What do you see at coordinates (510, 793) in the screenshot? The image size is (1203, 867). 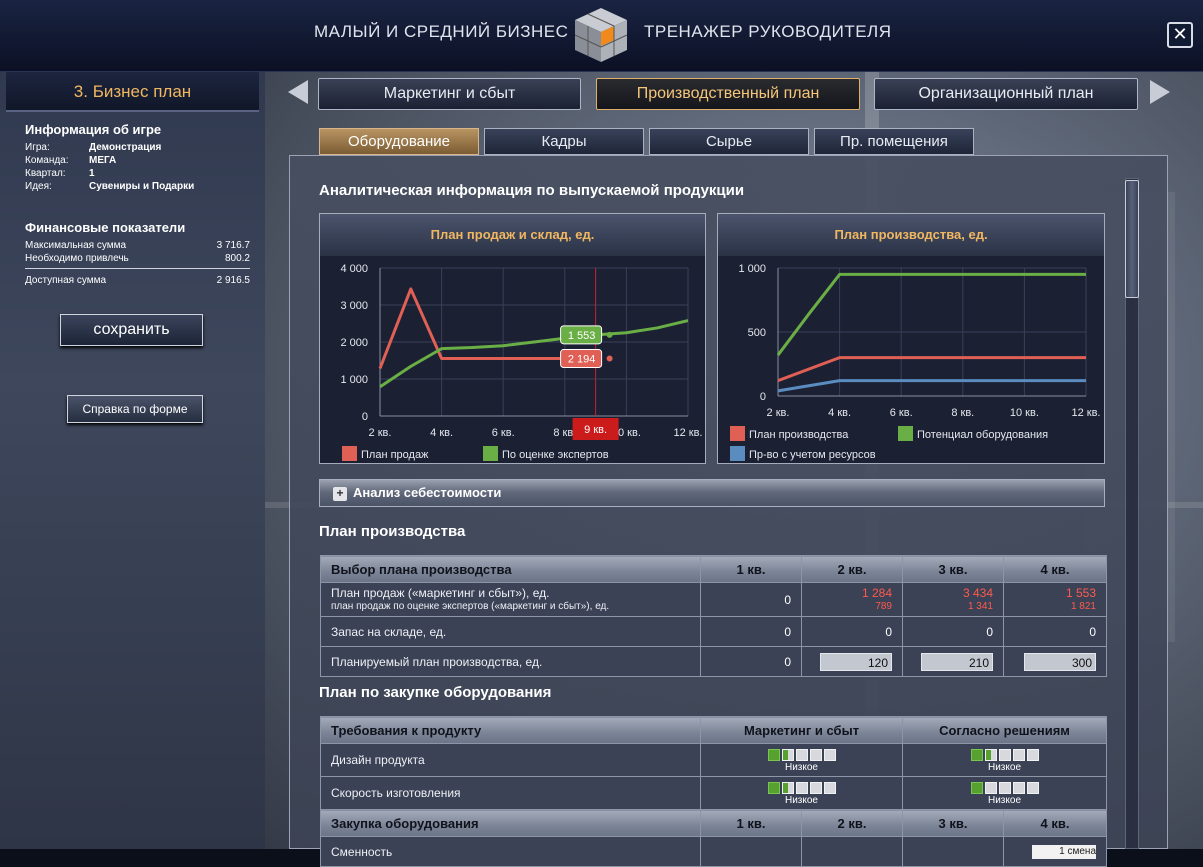 I see `row-label: Скорость изготовления` at bounding box center [510, 793].